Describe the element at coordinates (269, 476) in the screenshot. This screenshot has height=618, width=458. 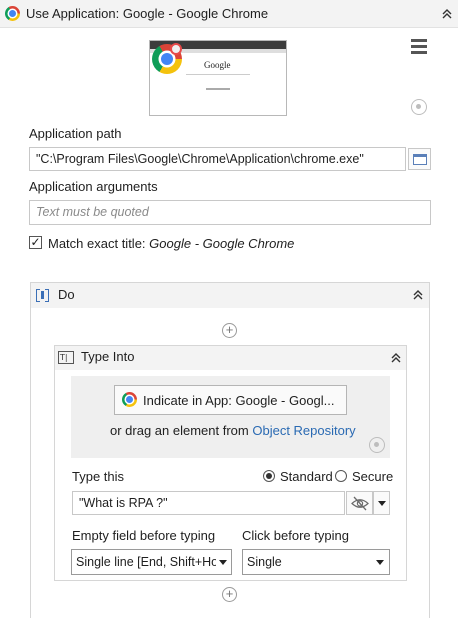
I see `standard-radio` at that location.